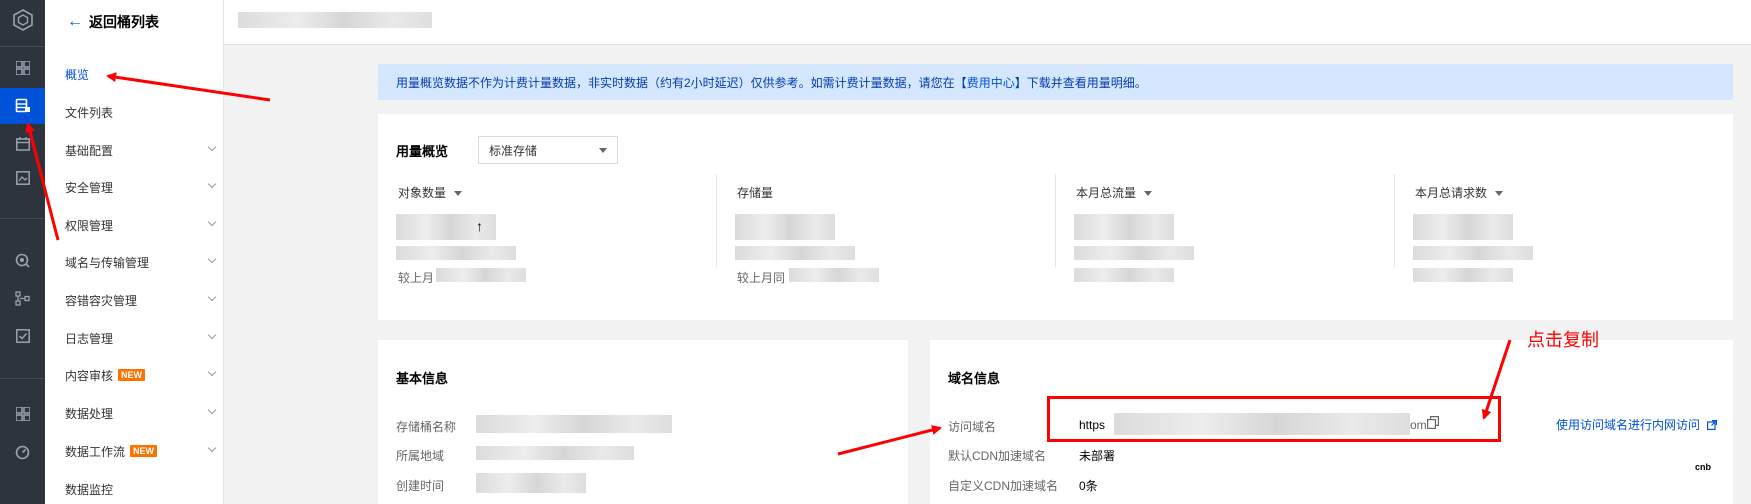  Describe the element at coordinates (188, 87) in the screenshot. I see `arrow-to-overview` at that location.